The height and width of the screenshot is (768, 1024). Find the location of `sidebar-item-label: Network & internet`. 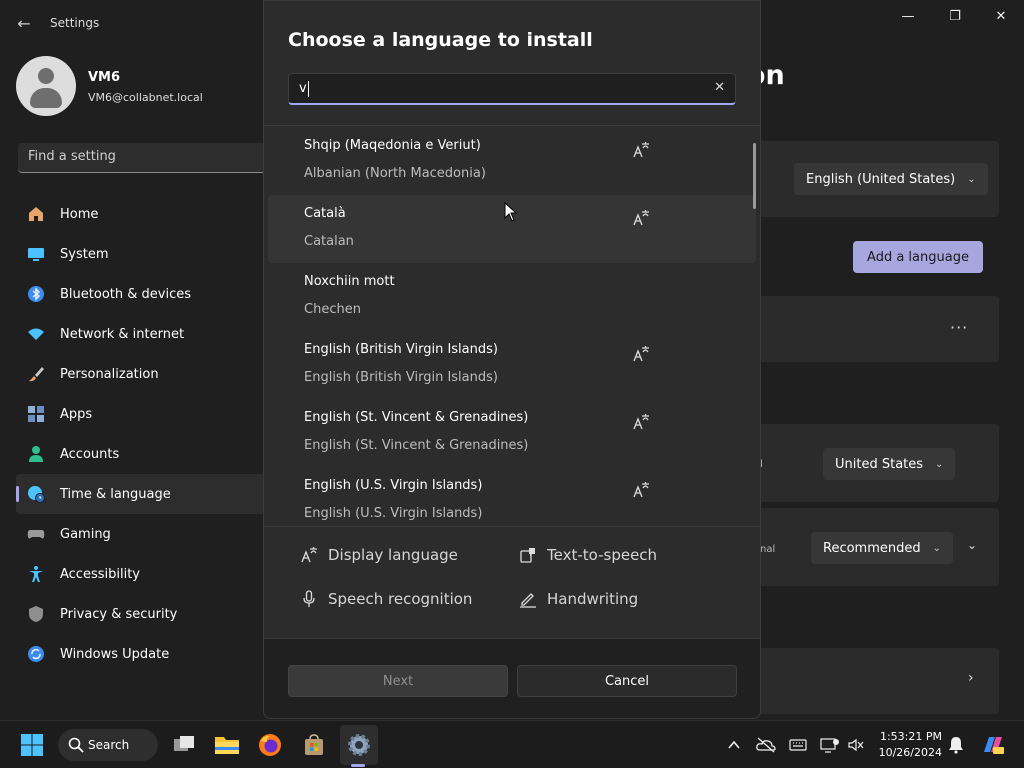

sidebar-item-label: Network & internet is located at coordinates (122, 334).